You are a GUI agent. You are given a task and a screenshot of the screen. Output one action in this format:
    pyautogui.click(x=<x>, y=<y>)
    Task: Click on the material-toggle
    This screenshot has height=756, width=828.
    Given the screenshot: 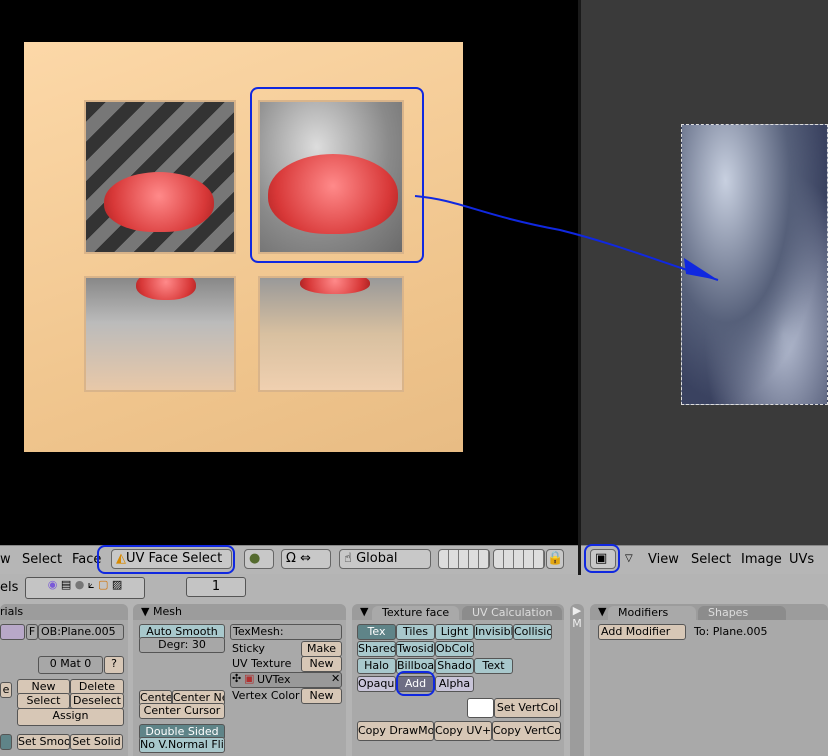 What is the action you would take?
    pyautogui.click(x=6, y=742)
    